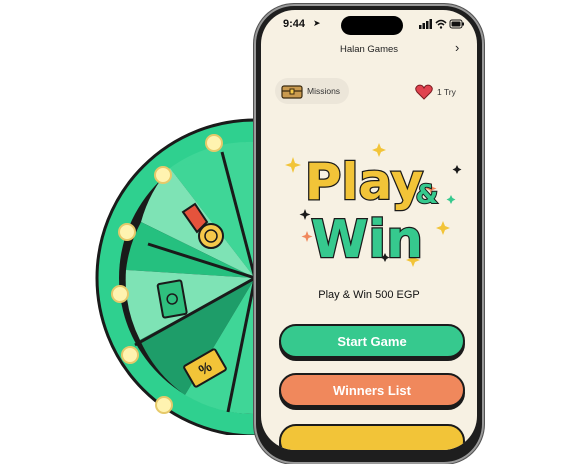 The image size is (573, 464). Describe the element at coordinates (324, 91) in the screenshot. I see `missions-label: Missions` at that location.